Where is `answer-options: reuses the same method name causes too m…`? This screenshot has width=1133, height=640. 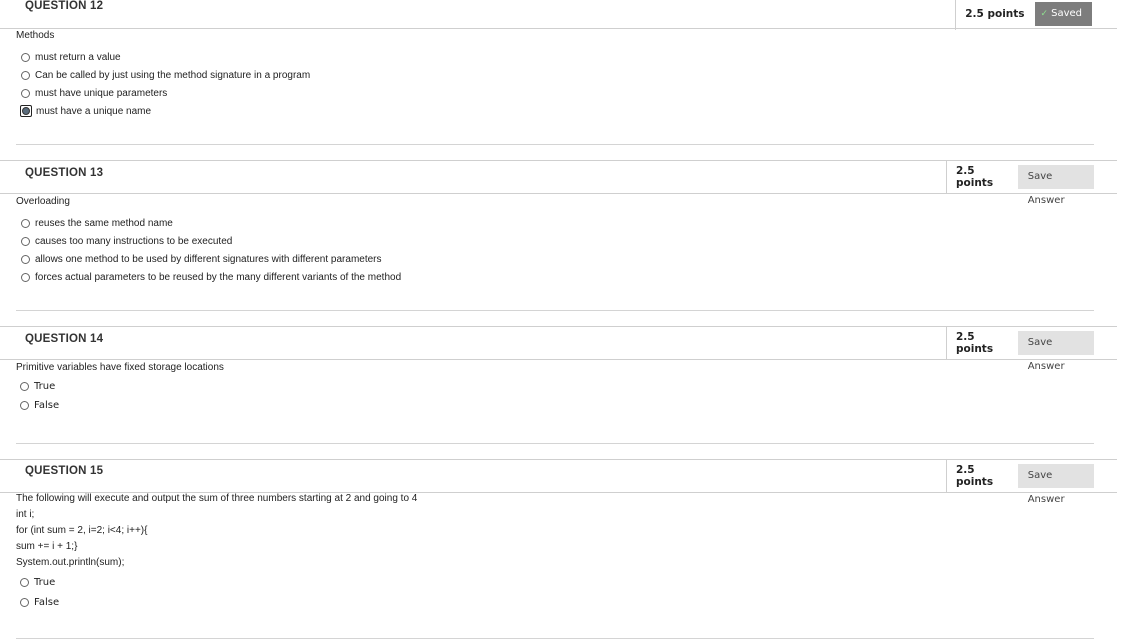
answer-options: reuses the same method name causes too m… is located at coordinates (208, 250).